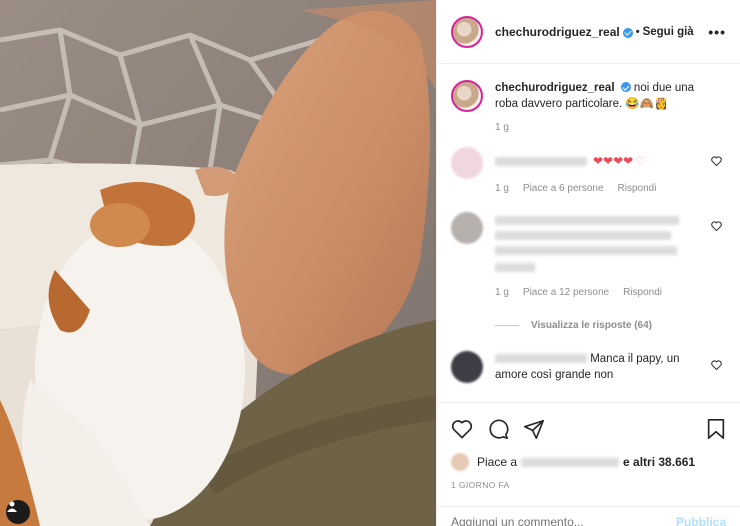  I want to click on author-avatar, so click(467, 31).